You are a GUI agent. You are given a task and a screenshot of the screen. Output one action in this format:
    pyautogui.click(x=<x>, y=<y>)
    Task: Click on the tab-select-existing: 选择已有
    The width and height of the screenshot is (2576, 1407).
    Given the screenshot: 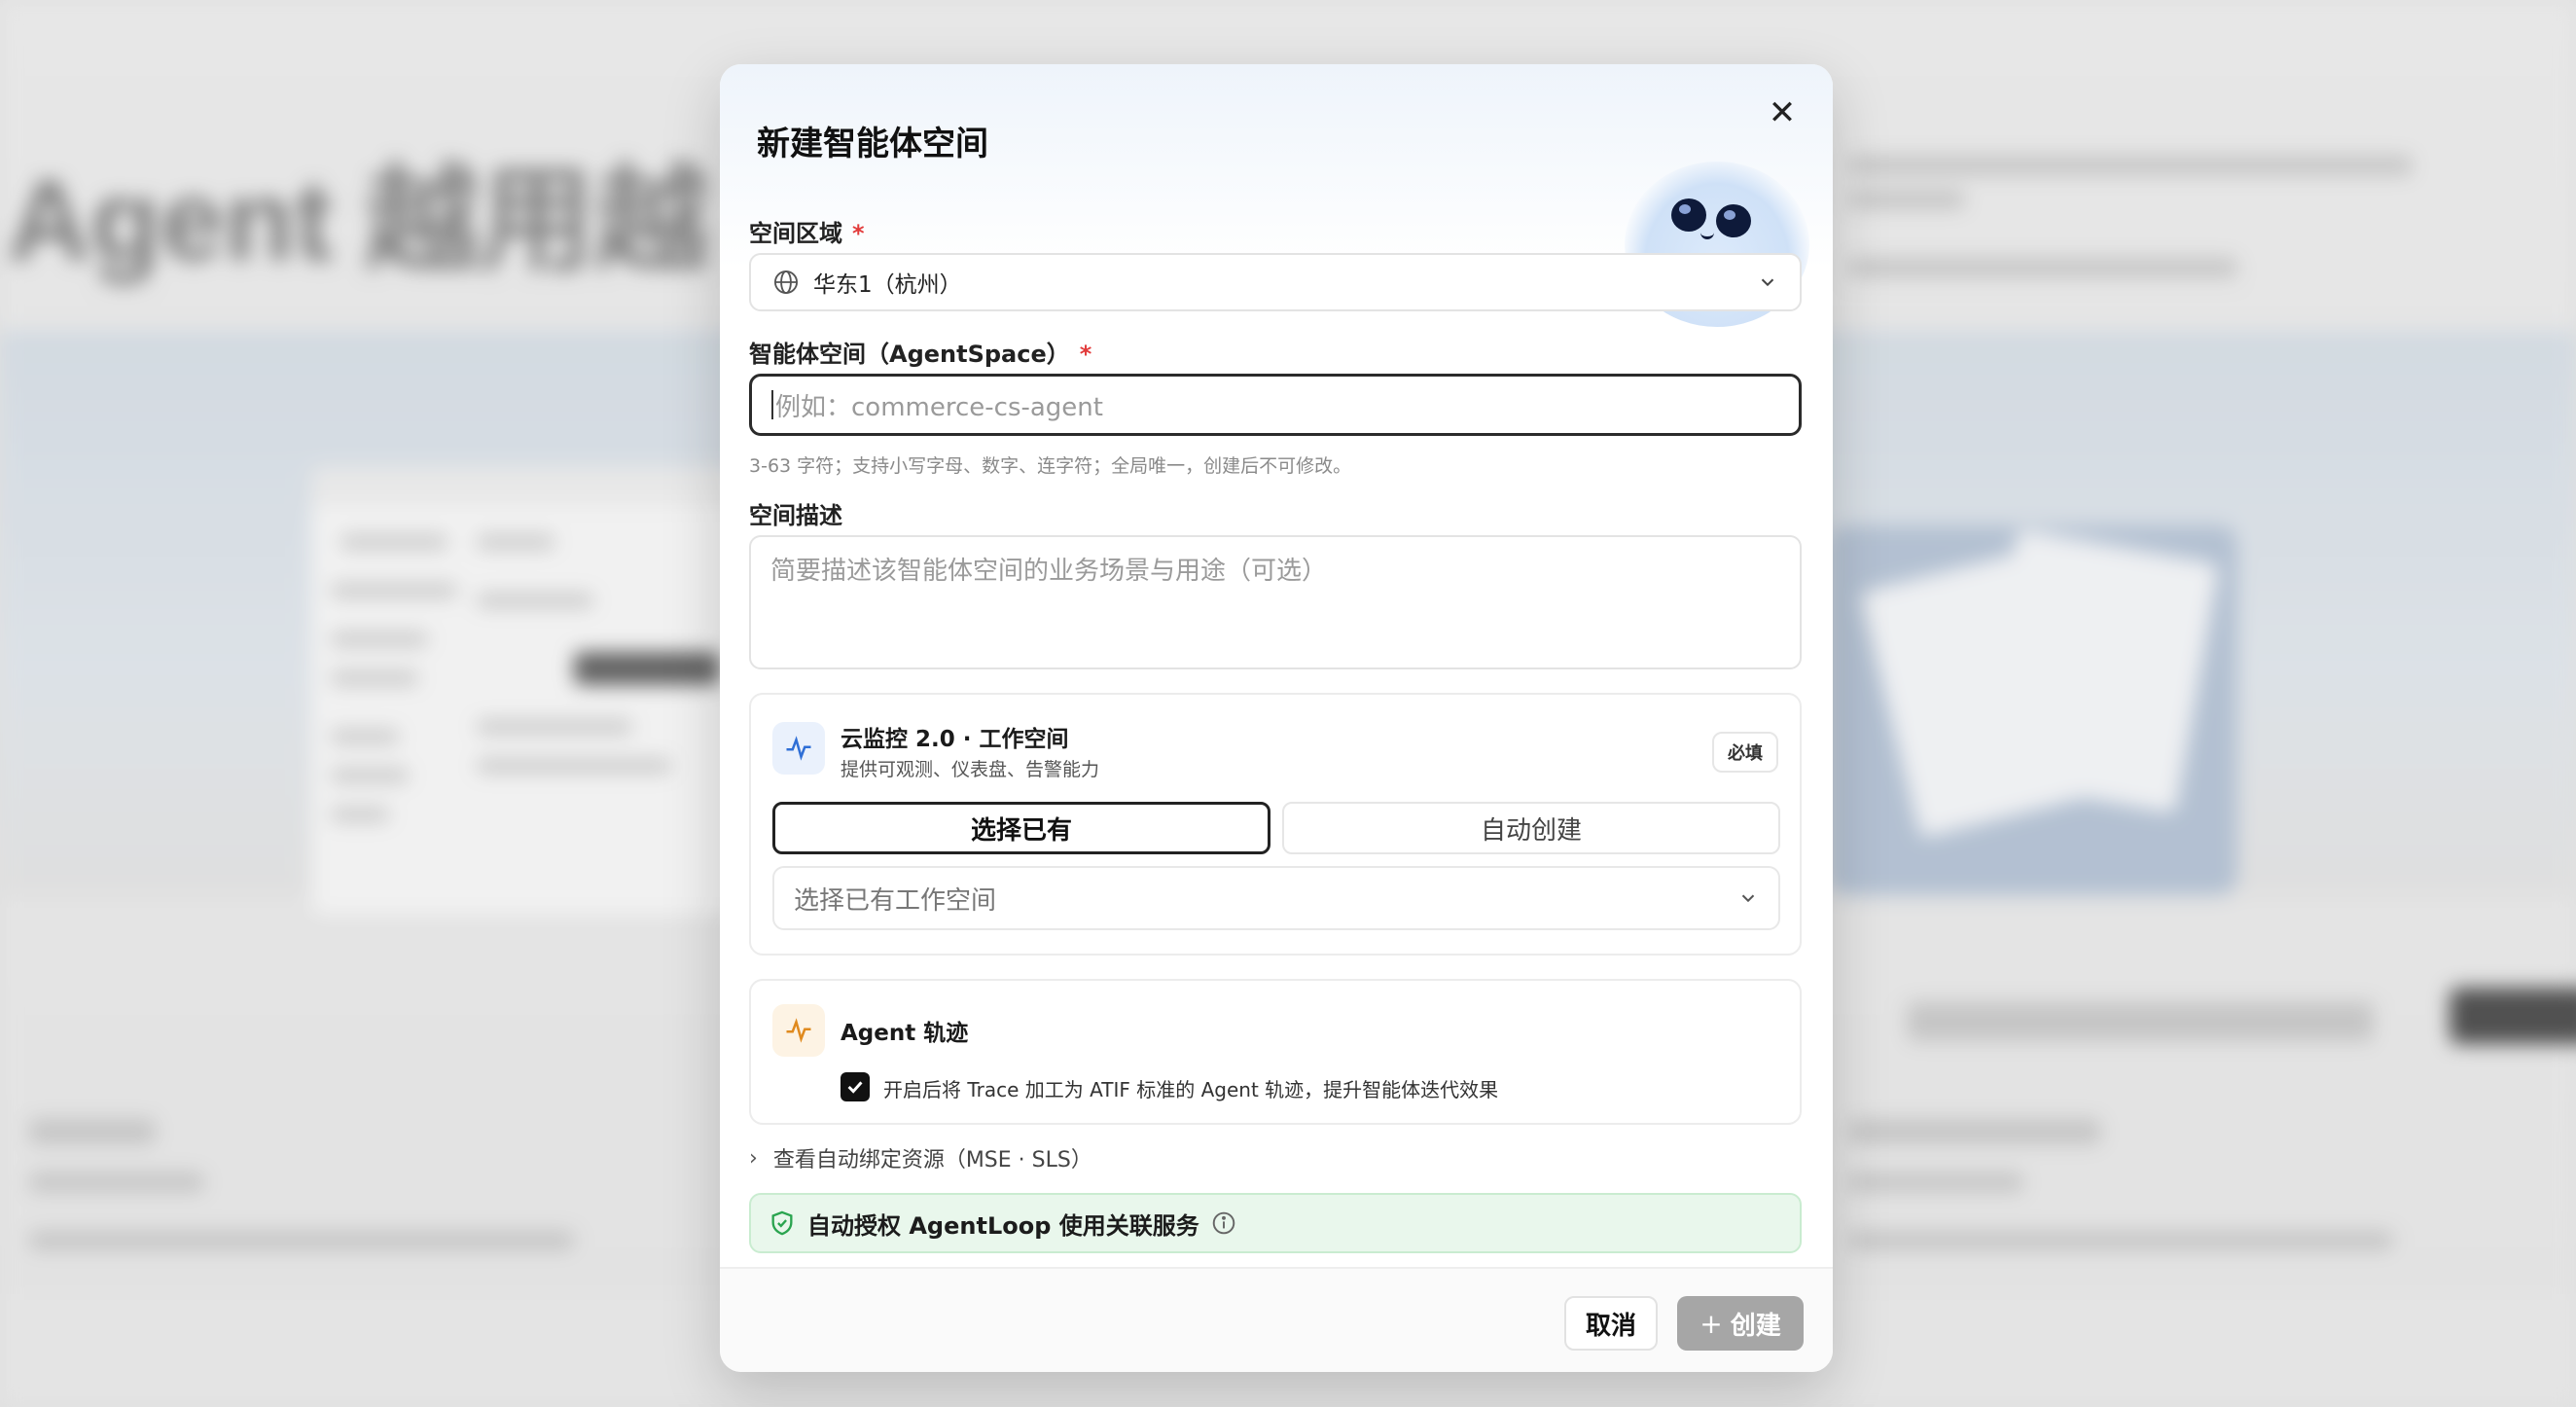 What is the action you would take?
    pyautogui.click(x=1021, y=828)
    